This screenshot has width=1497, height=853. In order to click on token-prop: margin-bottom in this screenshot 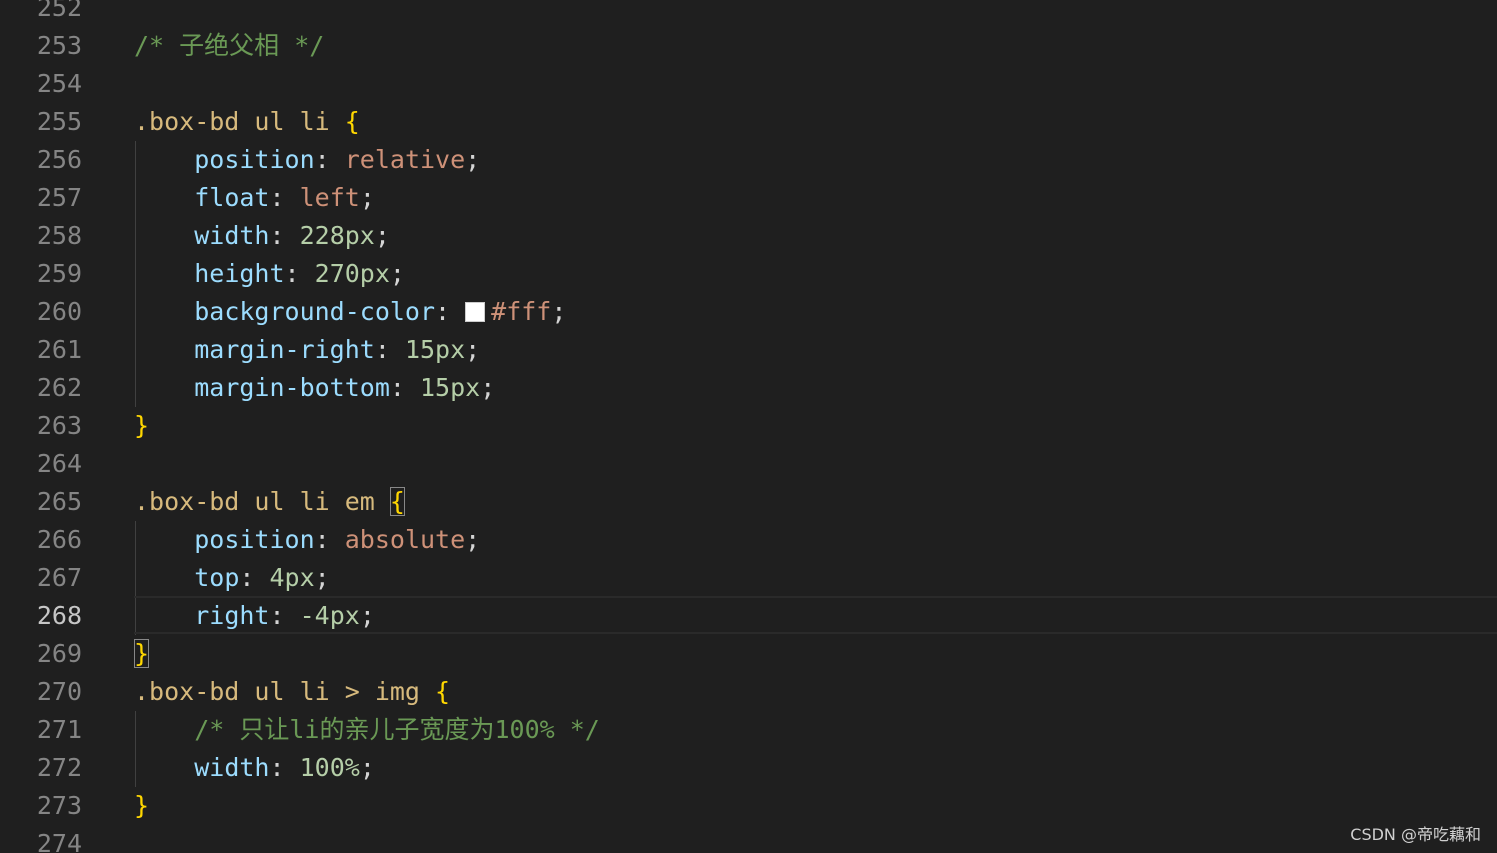, I will do `click(292, 387)`.